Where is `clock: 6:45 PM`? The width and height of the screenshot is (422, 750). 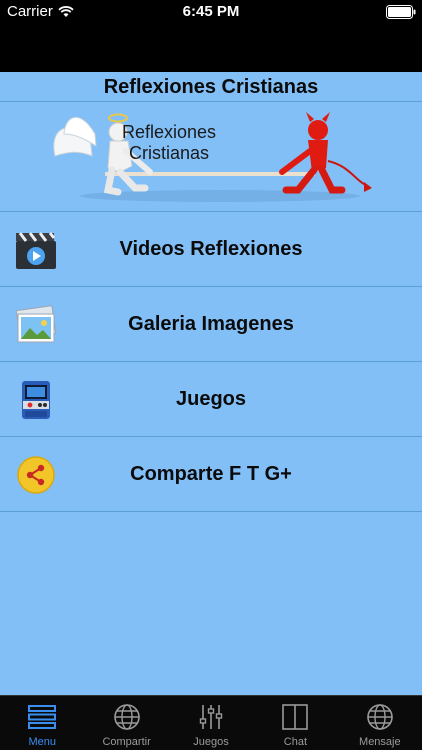
clock: 6:45 PM is located at coordinates (211, 11).